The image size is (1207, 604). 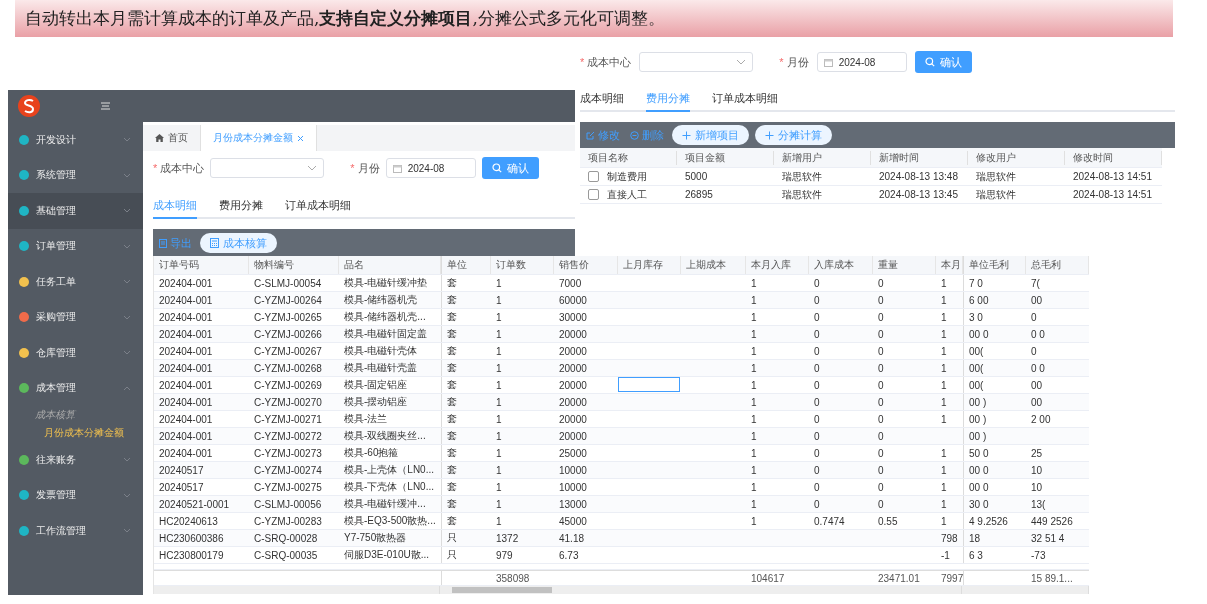 What do you see at coordinates (1038, 334) in the screenshot?
I see `table-cell: 0 0` at bounding box center [1038, 334].